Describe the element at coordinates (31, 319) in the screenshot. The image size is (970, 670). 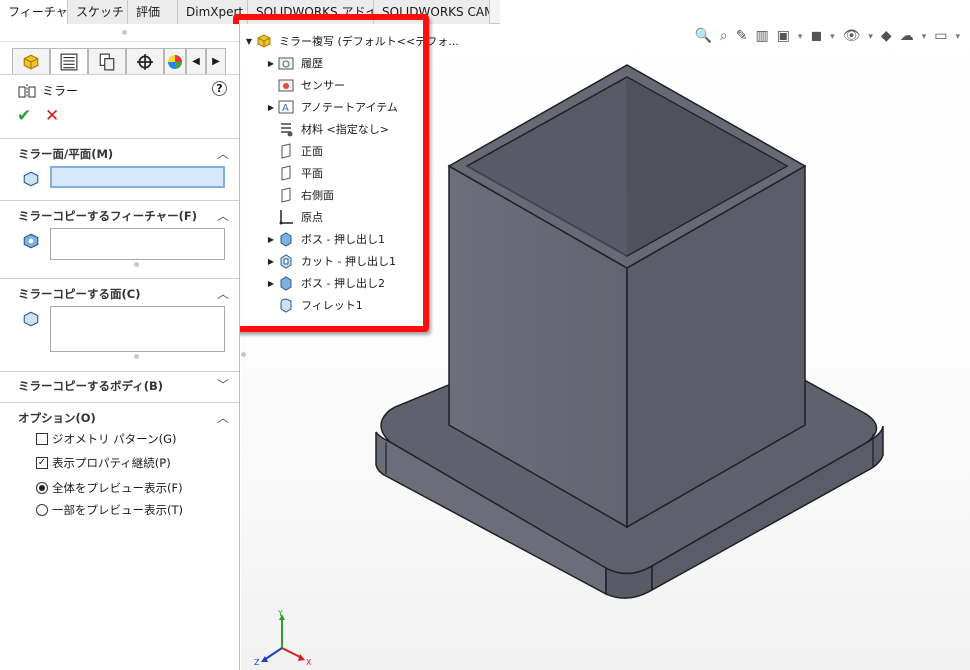
I see `faces-to-mirror-icon` at that location.